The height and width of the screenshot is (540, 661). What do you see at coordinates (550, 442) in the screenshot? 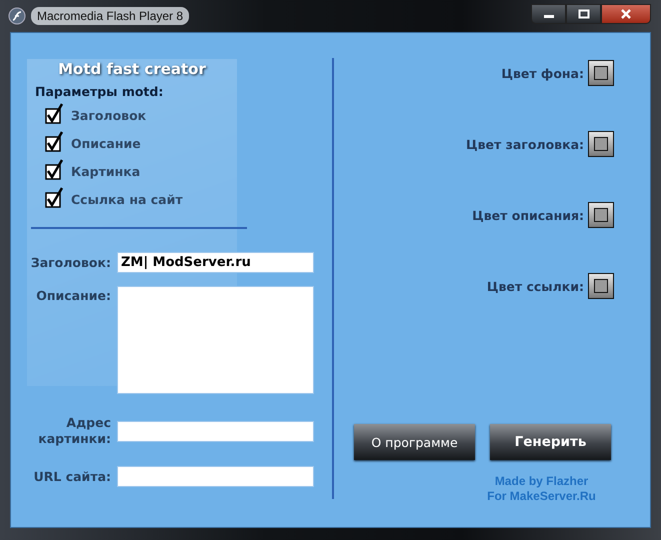
I see `action-button: Генерить` at bounding box center [550, 442].